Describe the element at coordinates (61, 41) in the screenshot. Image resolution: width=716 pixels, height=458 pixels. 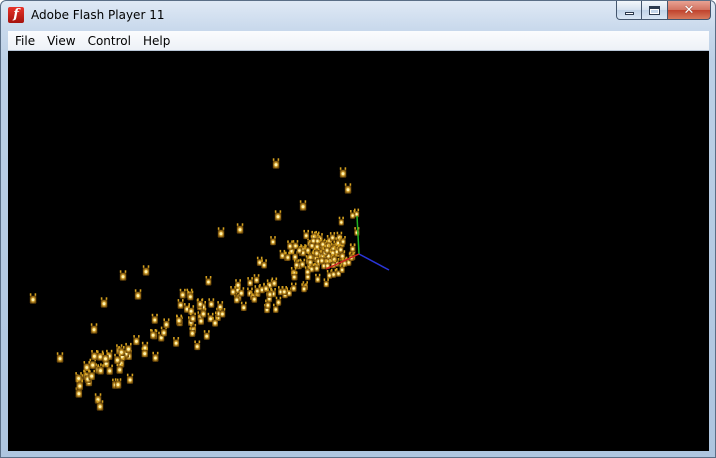
I see `menu-view: View` at that location.